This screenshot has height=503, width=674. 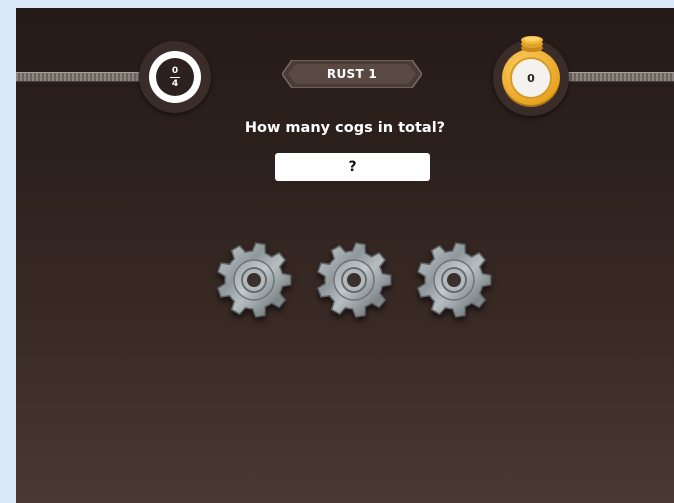 I want to click on level-label: RUST 1, so click(x=352, y=74).